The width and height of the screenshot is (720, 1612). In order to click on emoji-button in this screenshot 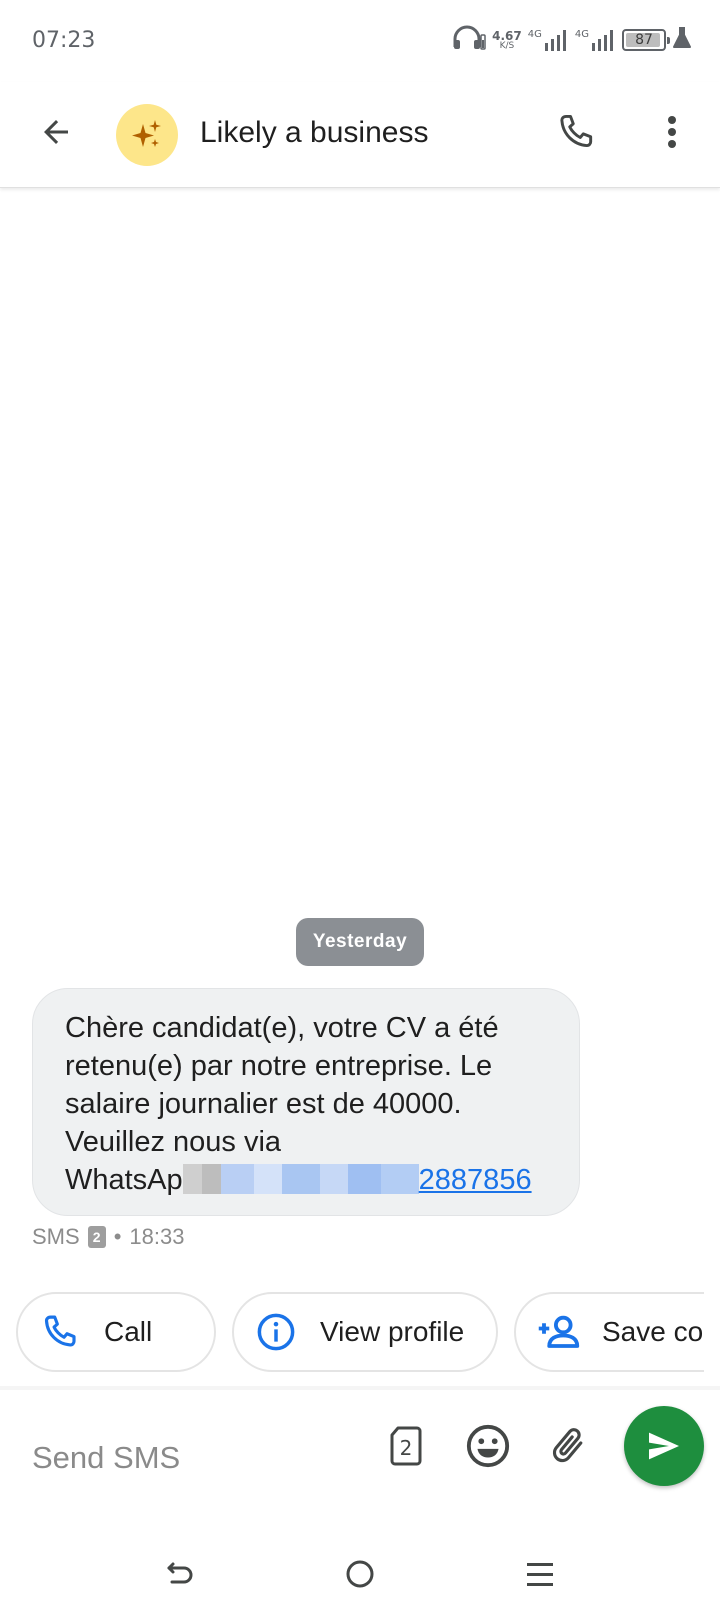, I will do `click(488, 1446)`.